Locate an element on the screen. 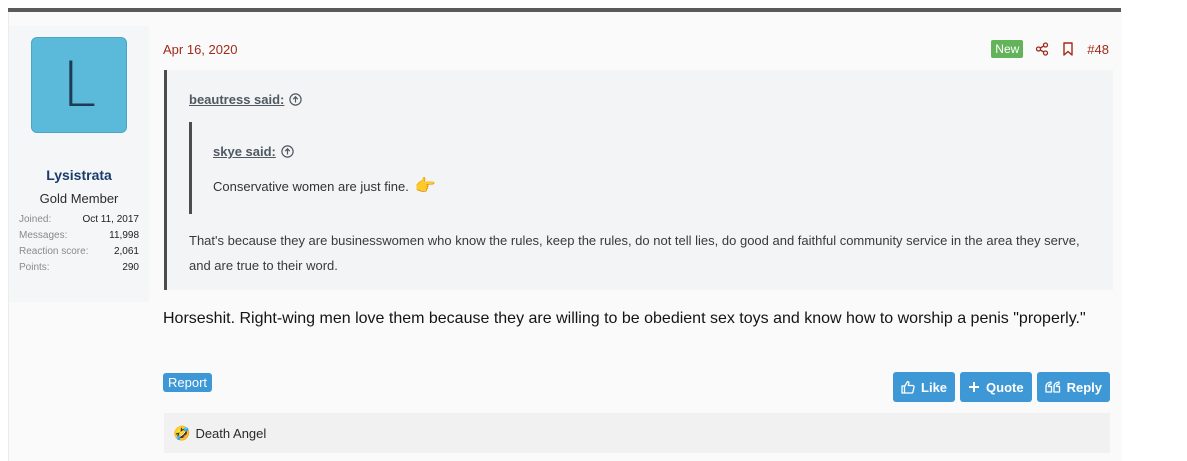  bookmark-icon is located at coordinates (1068, 49).